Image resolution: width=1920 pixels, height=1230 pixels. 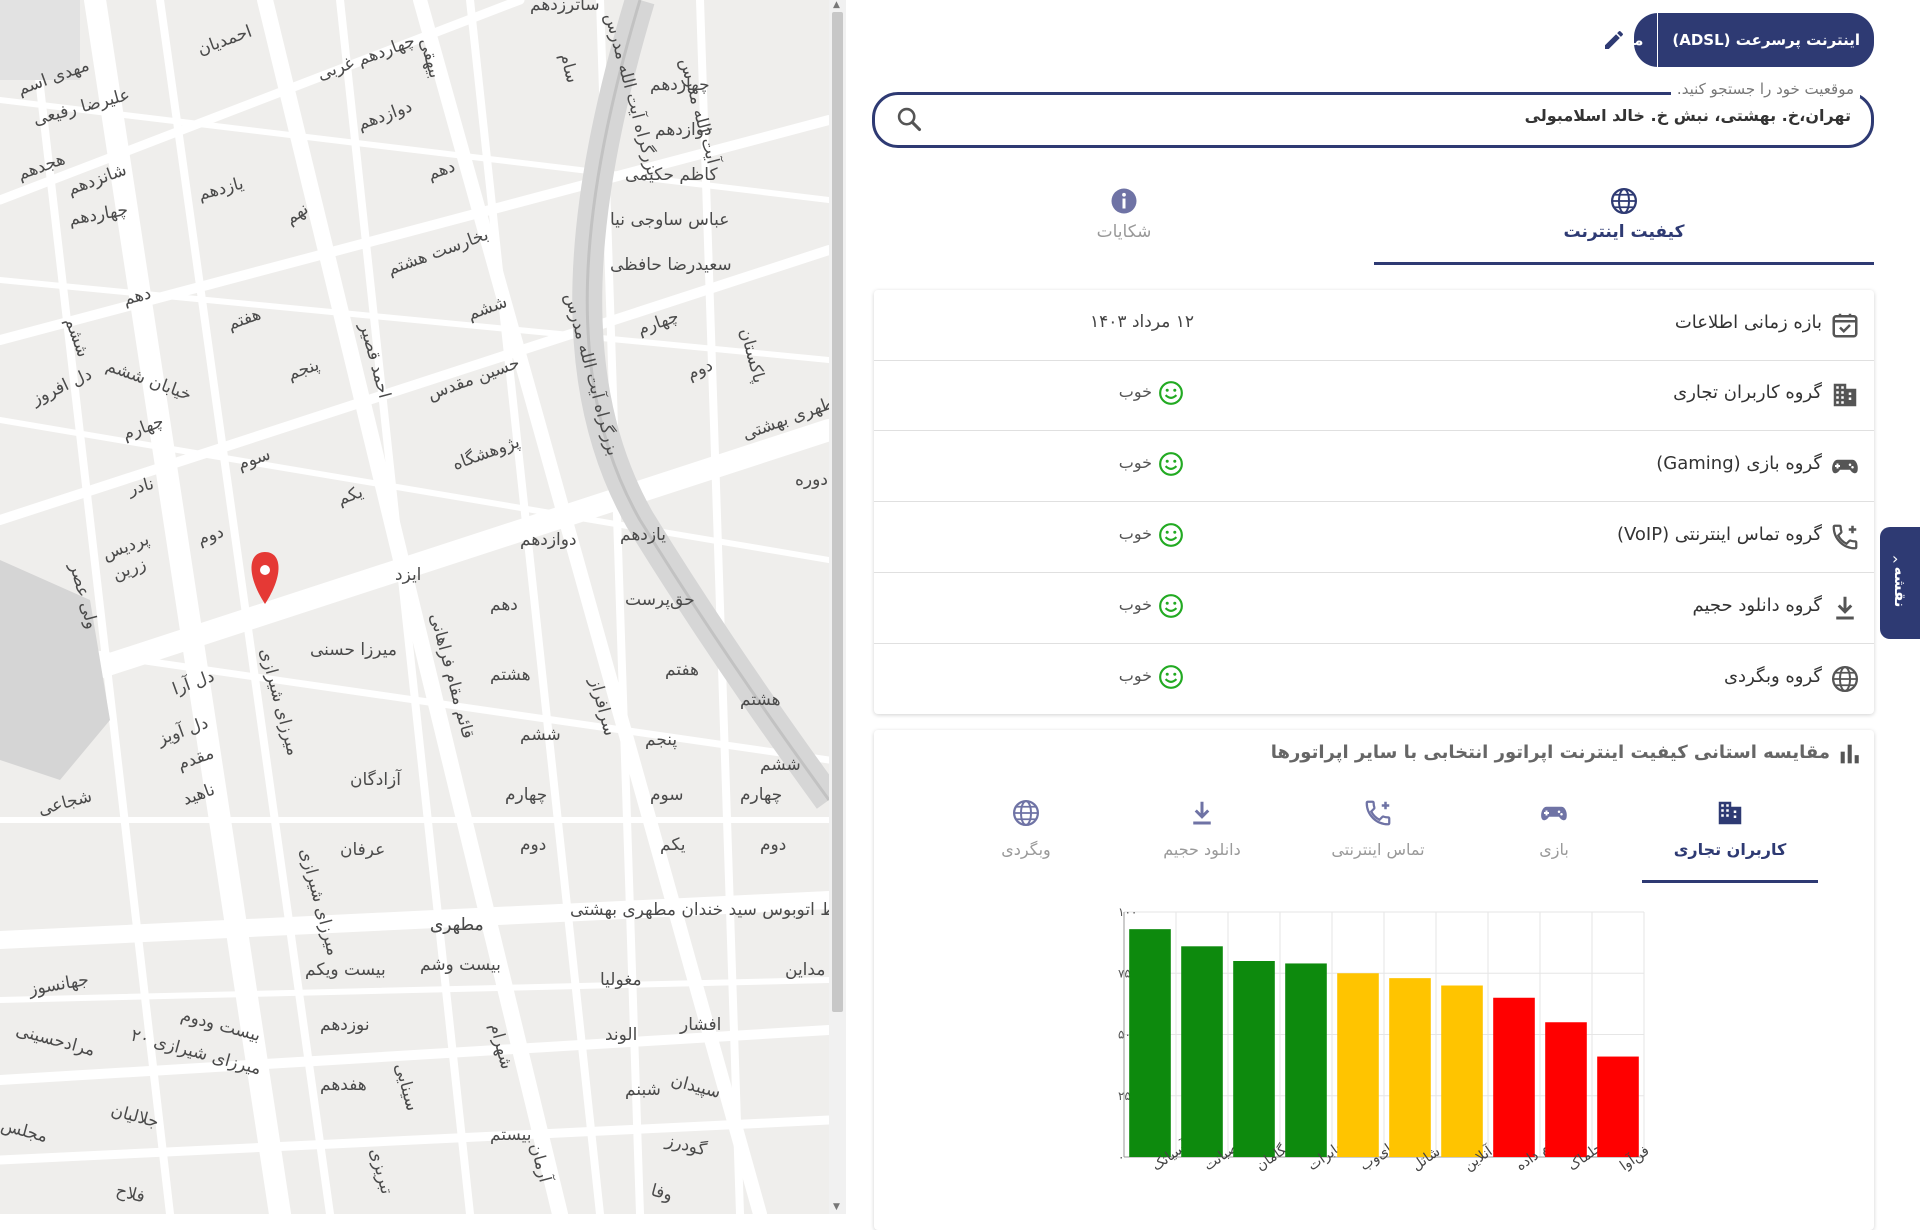 I want to click on subtab-label: دانلود حجیم, so click(x=1202, y=849).